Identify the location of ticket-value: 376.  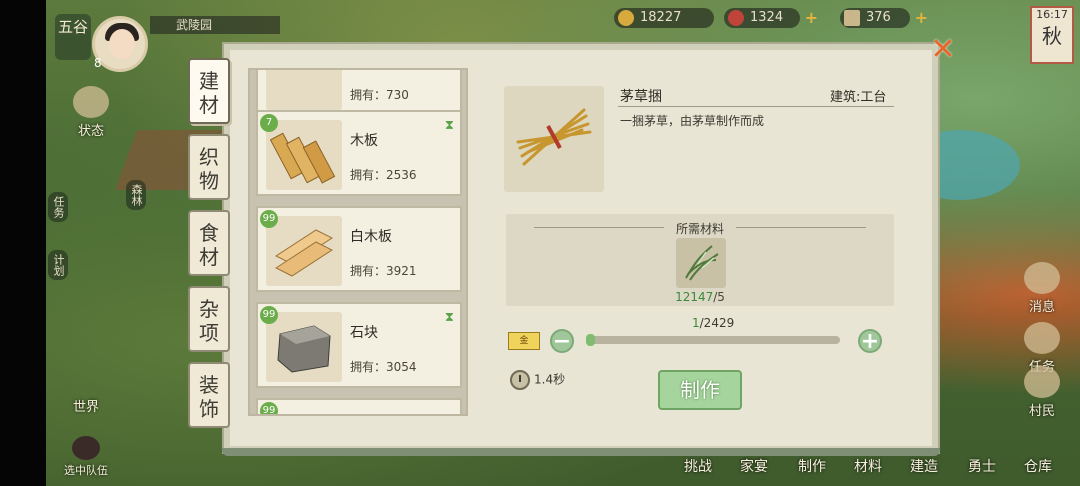
(878, 17).